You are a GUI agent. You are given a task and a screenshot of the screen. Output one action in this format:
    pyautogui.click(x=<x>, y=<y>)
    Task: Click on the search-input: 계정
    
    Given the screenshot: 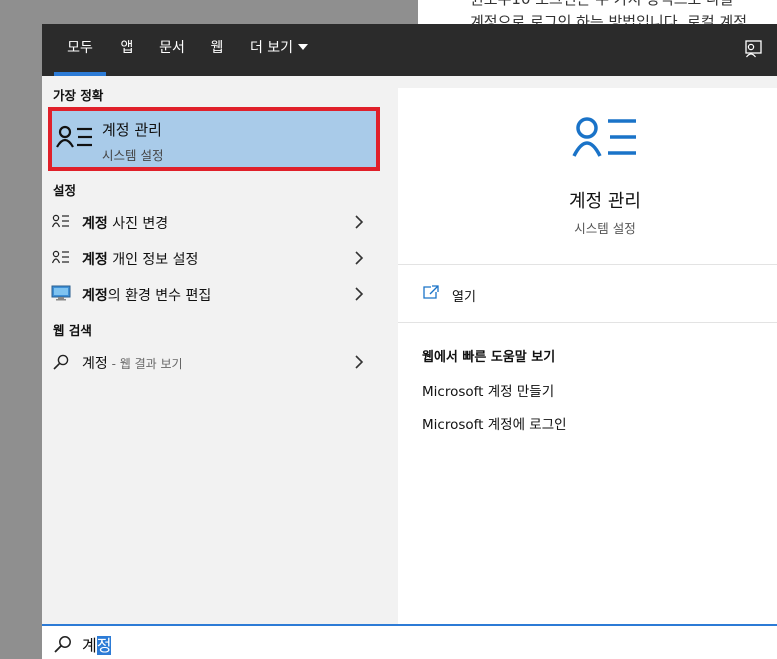 What is the action you would take?
    pyautogui.click(x=97, y=644)
    